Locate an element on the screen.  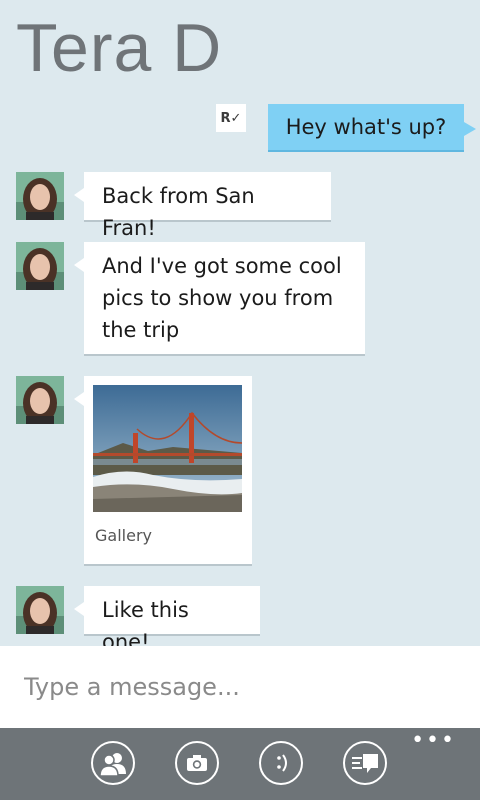
contact-icon is located at coordinates (112, 765).